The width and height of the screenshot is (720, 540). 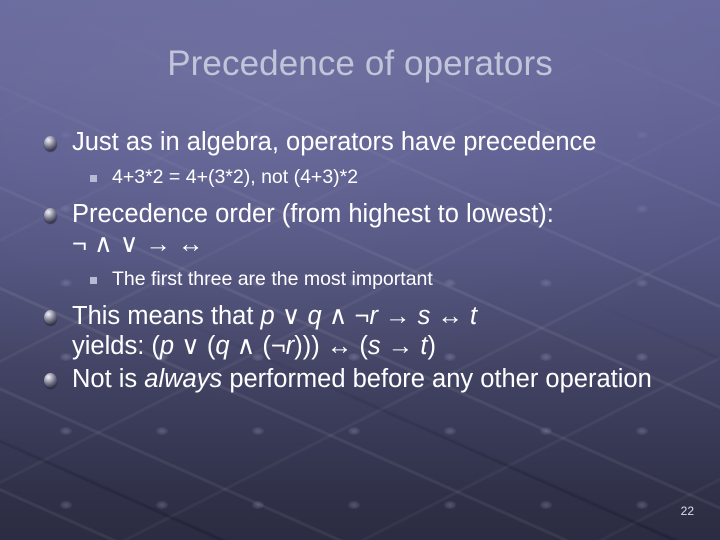 What do you see at coordinates (360, 177) in the screenshot?
I see `sub-bullet-item: 4+3*2 = 4+(3*2), not (4+3)*2` at bounding box center [360, 177].